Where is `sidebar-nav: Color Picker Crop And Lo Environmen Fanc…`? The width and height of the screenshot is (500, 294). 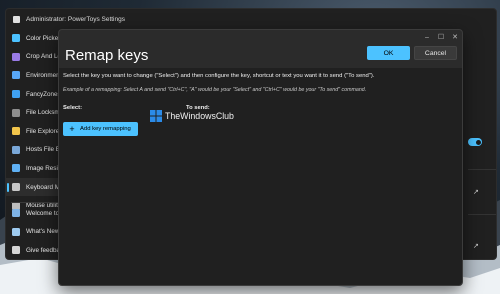
sidebar-nav: Color Picker Crop And Lo Environmen Fanc… is located at coordinates (36, 122).